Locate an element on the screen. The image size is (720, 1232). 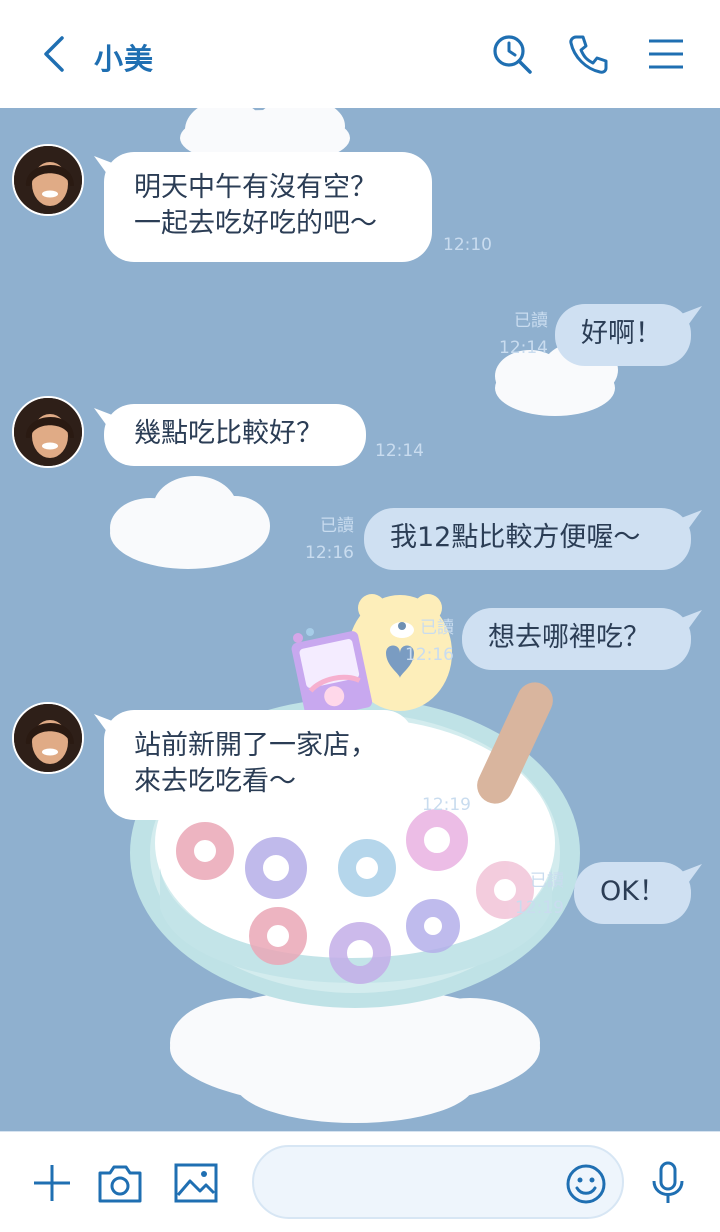
menu-icon is located at coordinates (666, 54).